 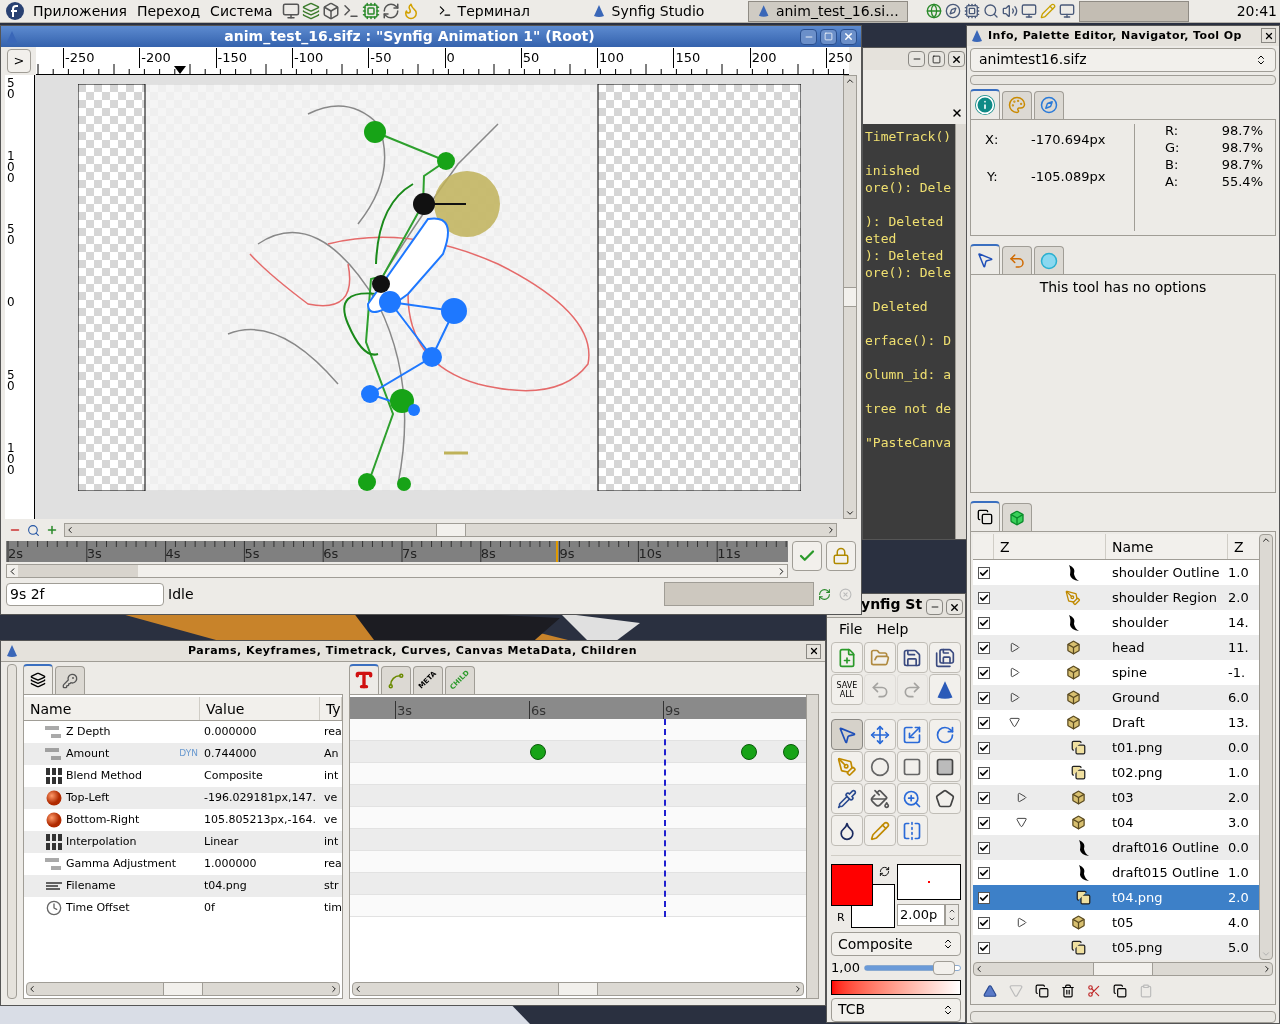 I want to click on window-title: ynfig St, so click(x=892, y=604).